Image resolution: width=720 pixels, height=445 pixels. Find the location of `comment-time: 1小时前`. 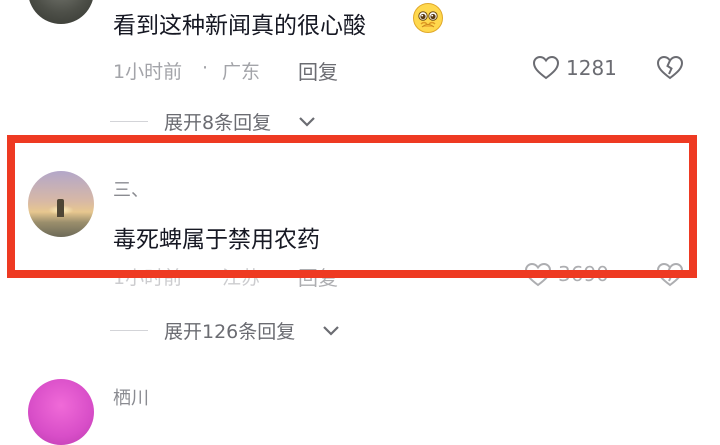

comment-time: 1小时前 is located at coordinates (148, 72).